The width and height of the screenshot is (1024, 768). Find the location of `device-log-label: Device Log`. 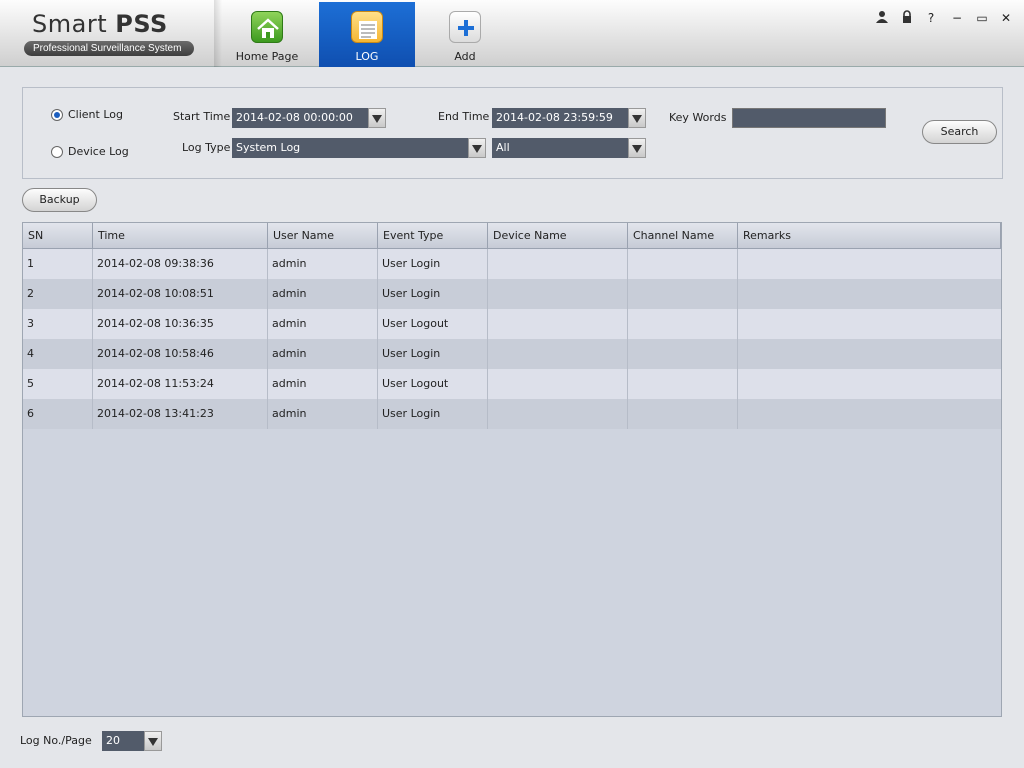

device-log-label: Device Log is located at coordinates (98, 151).